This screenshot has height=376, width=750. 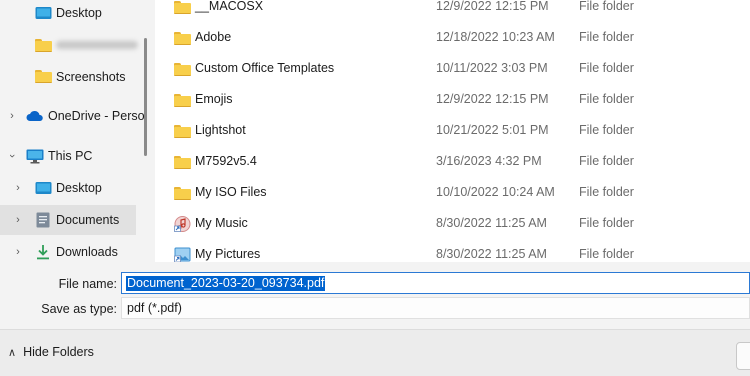 I want to click on monitor-icon, so click(x=35, y=156).